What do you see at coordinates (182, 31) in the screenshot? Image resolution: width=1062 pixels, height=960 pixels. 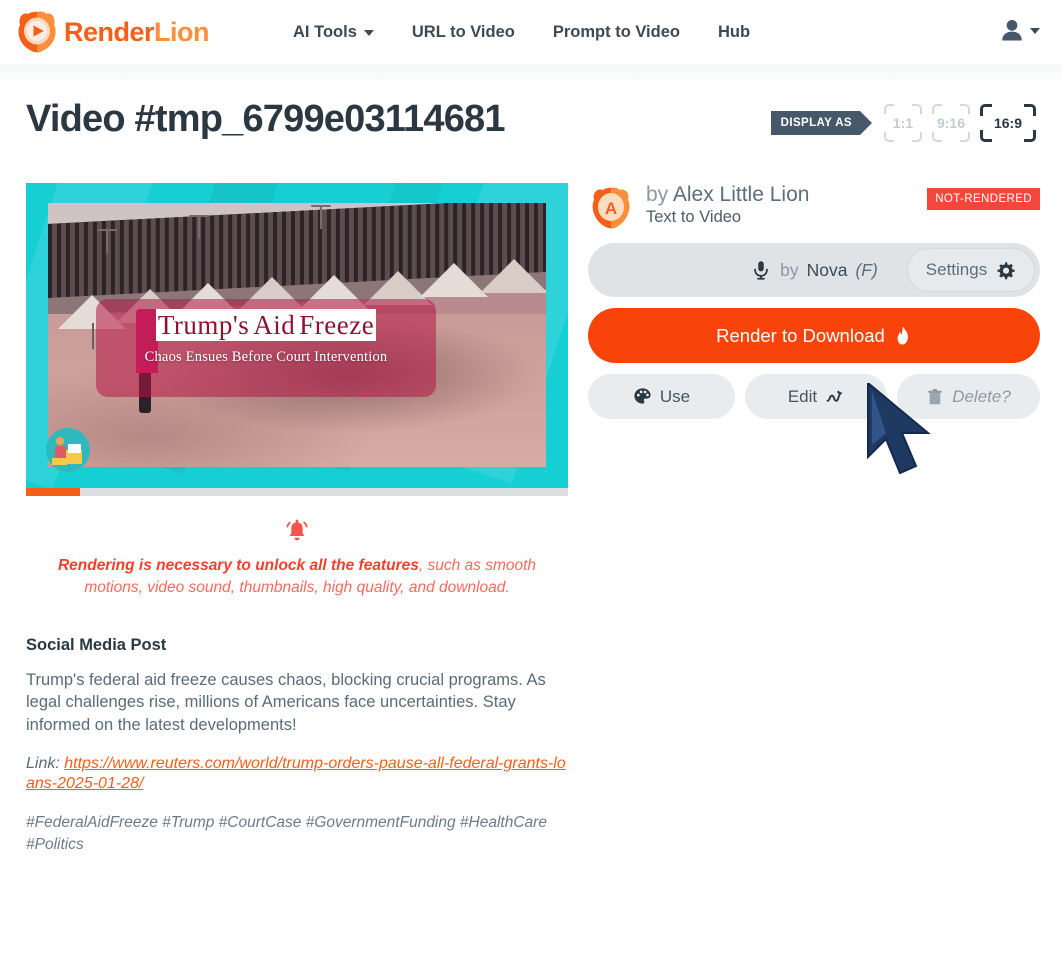 I see `brand-word-lion: Lion` at bounding box center [182, 31].